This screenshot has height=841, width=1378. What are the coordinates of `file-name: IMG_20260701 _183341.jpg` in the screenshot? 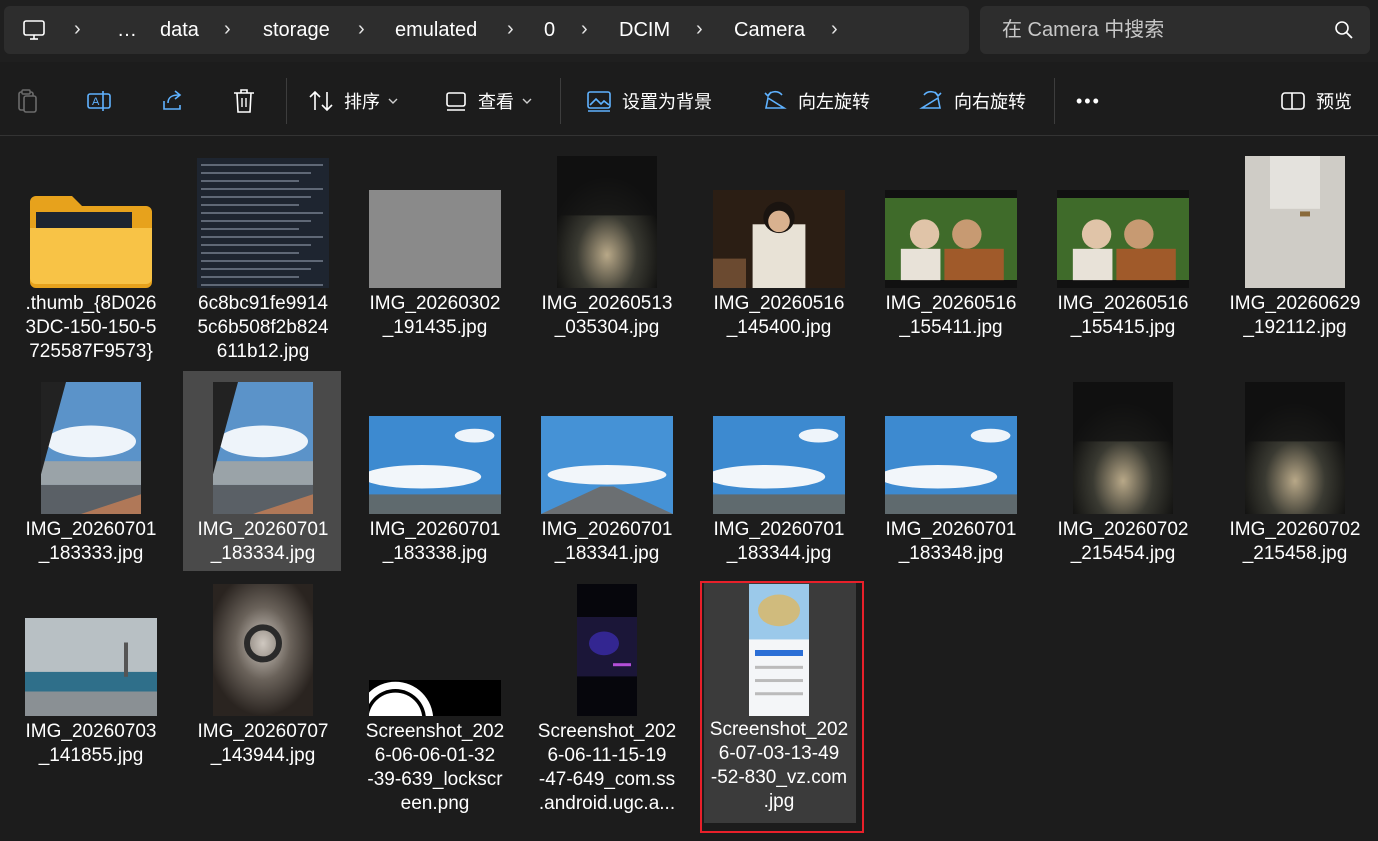 It's located at (607, 542).